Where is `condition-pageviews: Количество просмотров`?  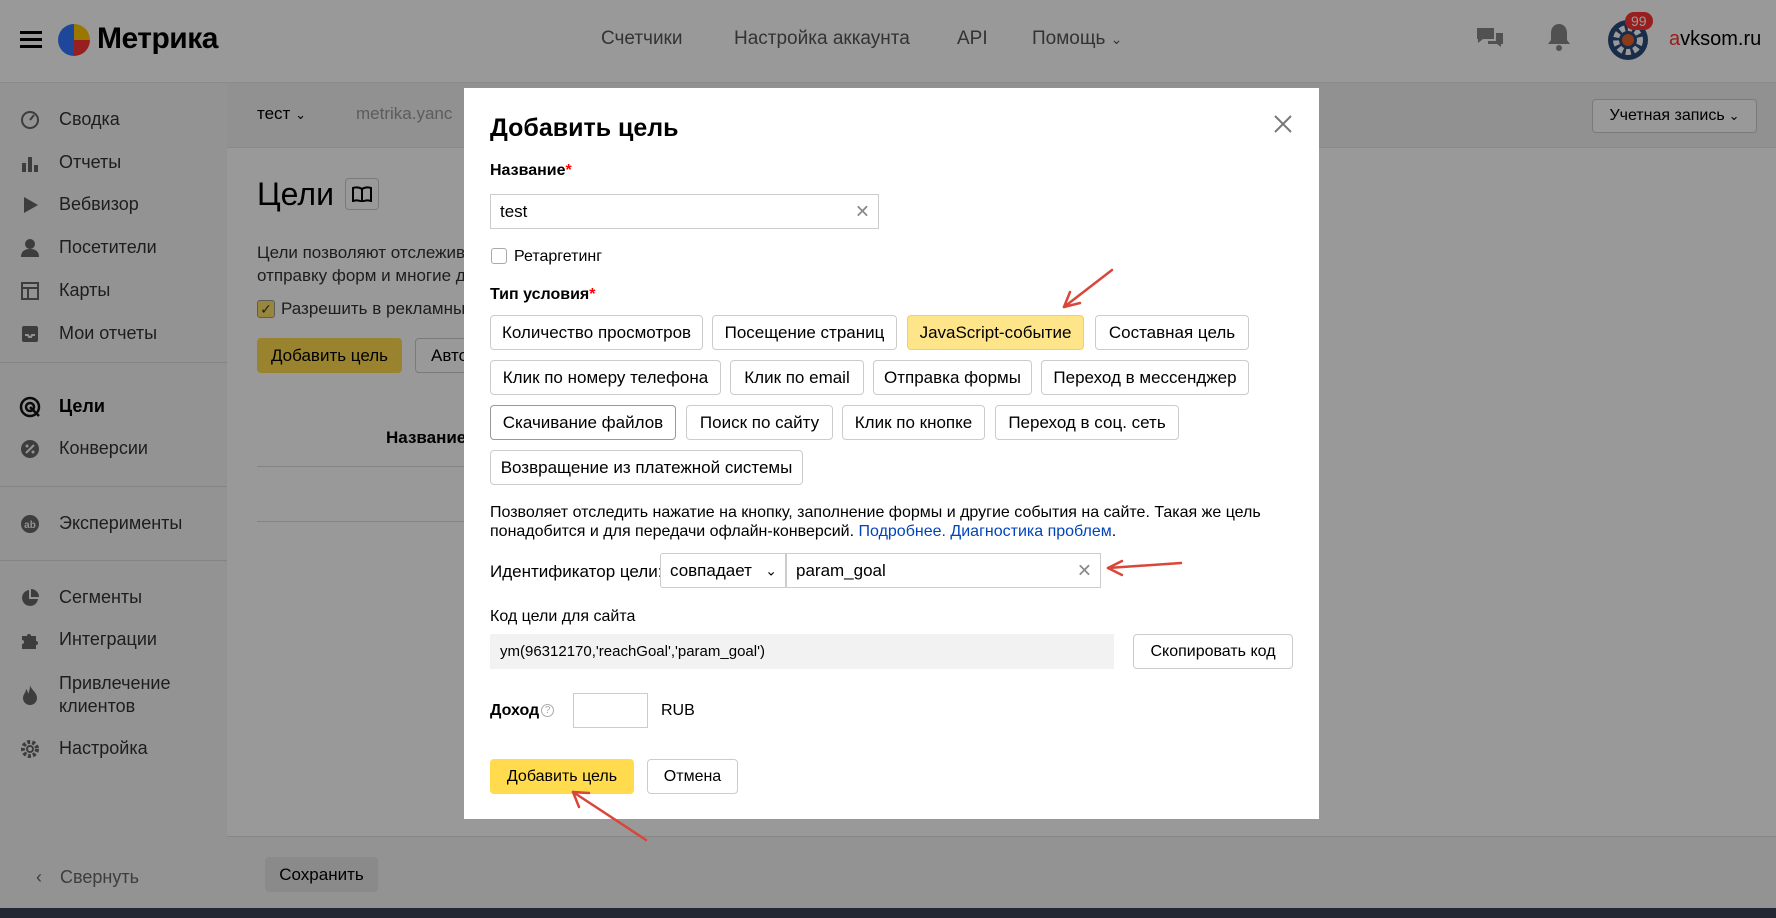
condition-pageviews: Количество просмотров is located at coordinates (596, 332).